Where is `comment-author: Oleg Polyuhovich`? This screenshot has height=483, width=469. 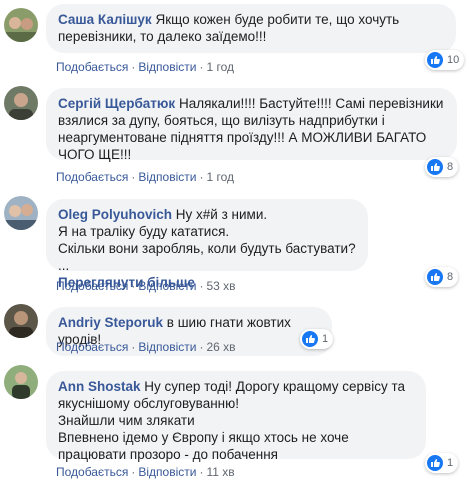
comment-author: Oleg Polyuhovich is located at coordinates (115, 214).